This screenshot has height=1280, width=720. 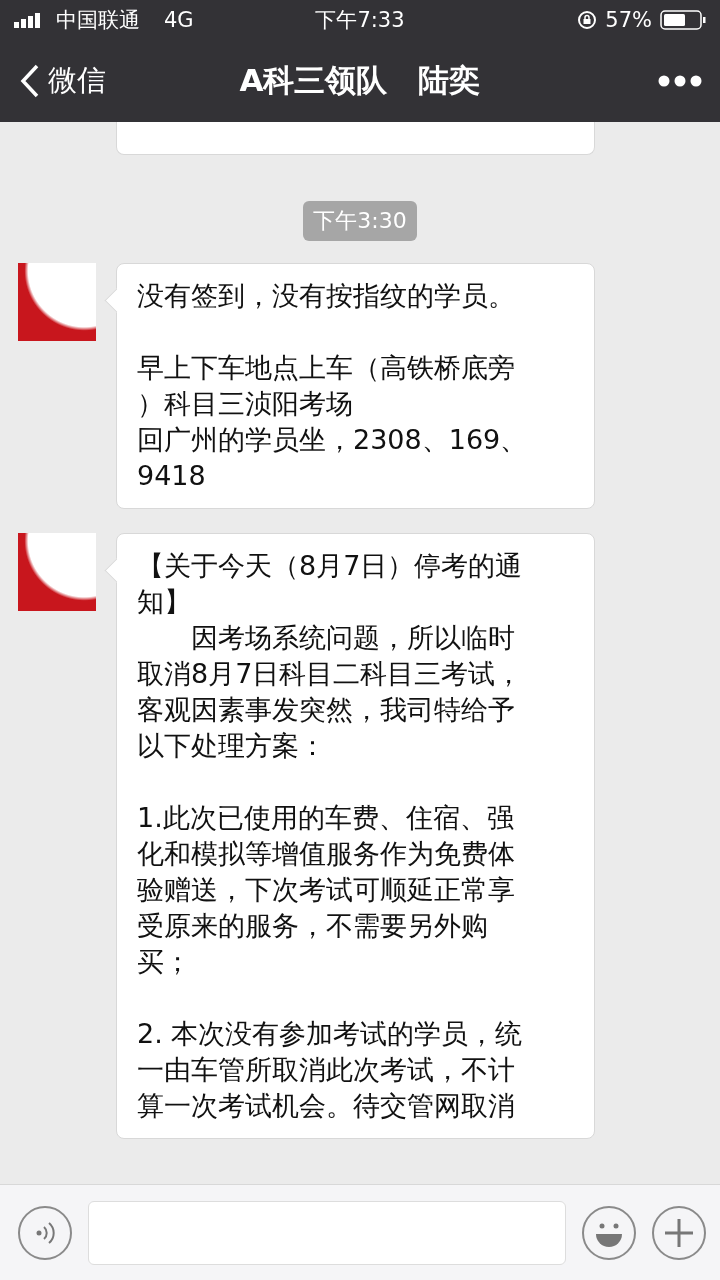 What do you see at coordinates (63, 81) in the screenshot?
I see `back-button: 微信` at bounding box center [63, 81].